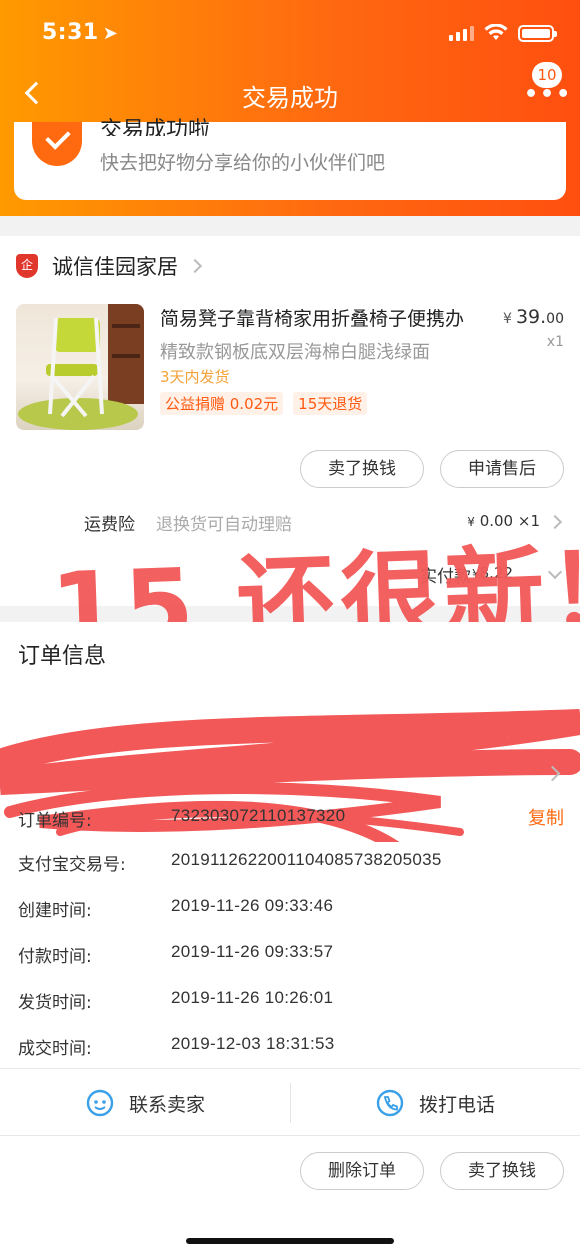 The image size is (580, 1255). What do you see at coordinates (252, 951) in the screenshot?
I see `info-value: 2019-11-26 09:33:57` at bounding box center [252, 951].